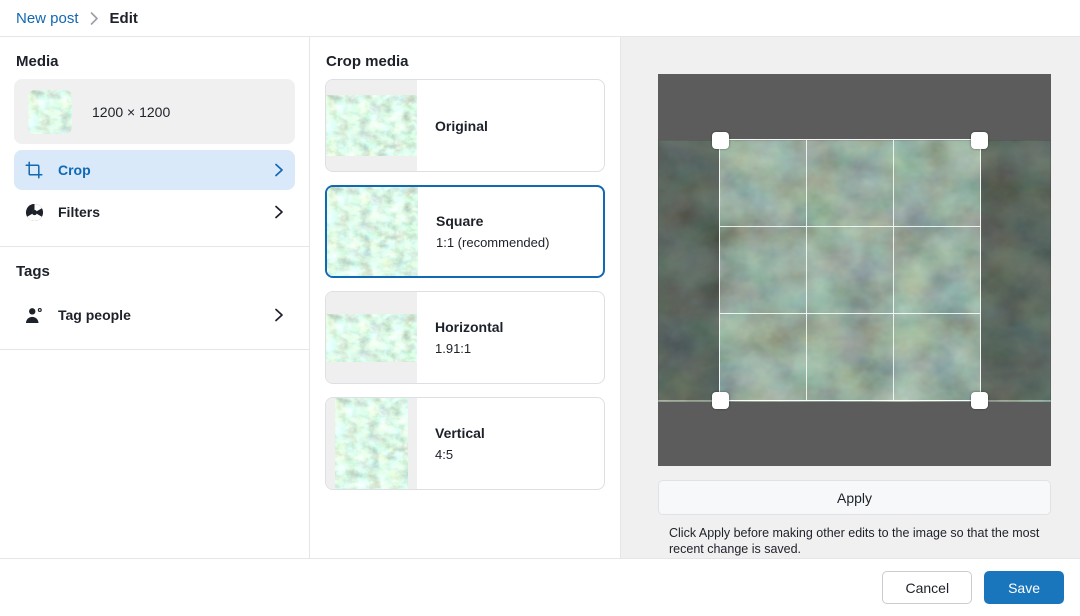  What do you see at coordinates (460, 433) in the screenshot?
I see `crop-option-name: Vertical` at bounding box center [460, 433].